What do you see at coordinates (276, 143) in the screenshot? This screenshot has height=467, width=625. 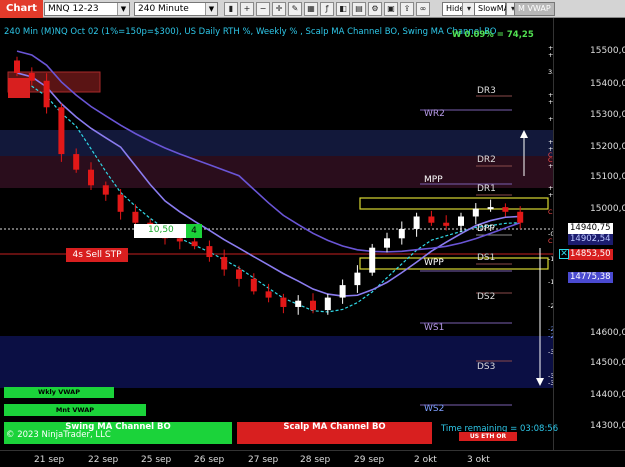 I see `zone-r2` at bounding box center [276, 143].